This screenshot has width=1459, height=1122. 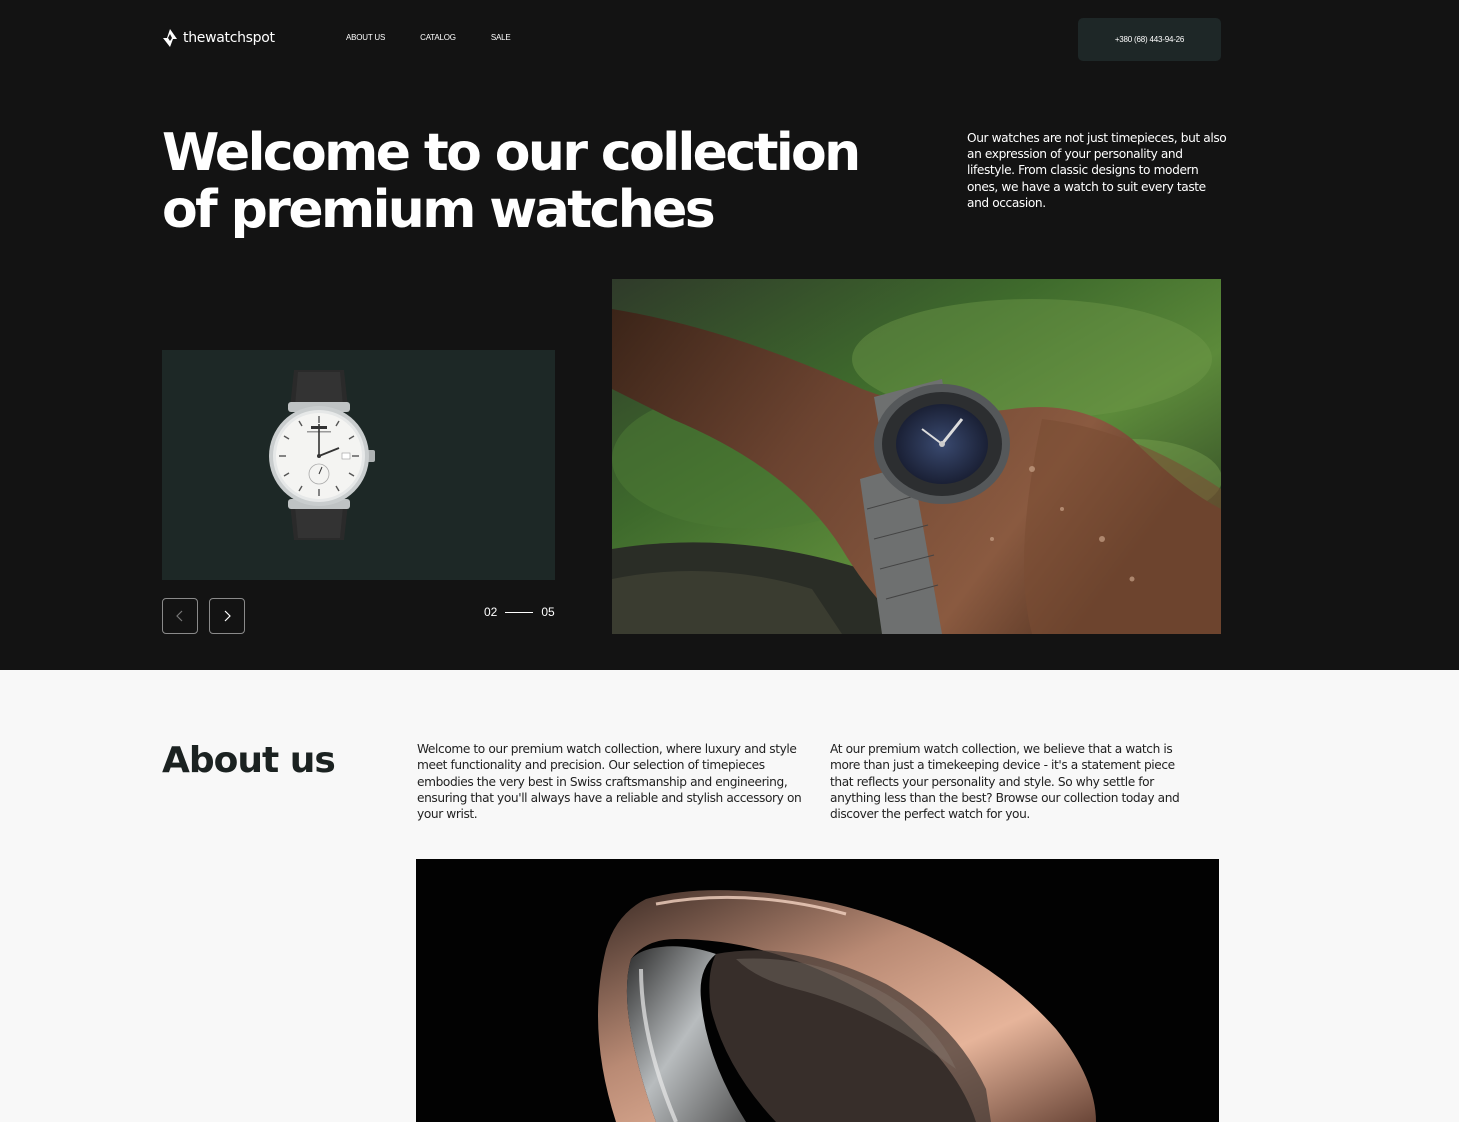 I want to click on product-card, so click(x=358, y=465).